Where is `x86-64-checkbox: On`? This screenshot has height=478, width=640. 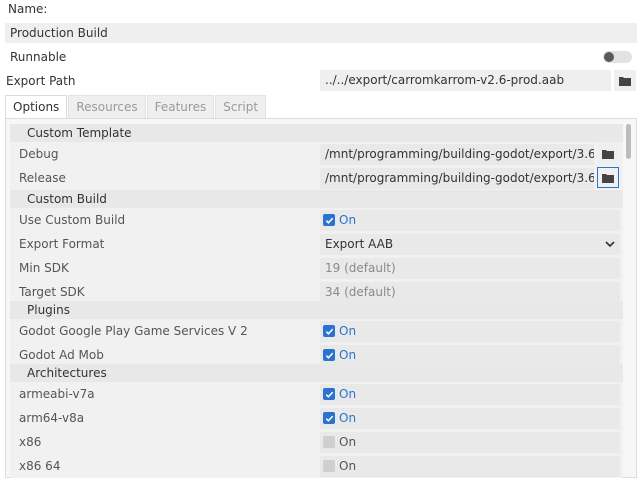
x86-64-checkbox: On is located at coordinates (339, 466).